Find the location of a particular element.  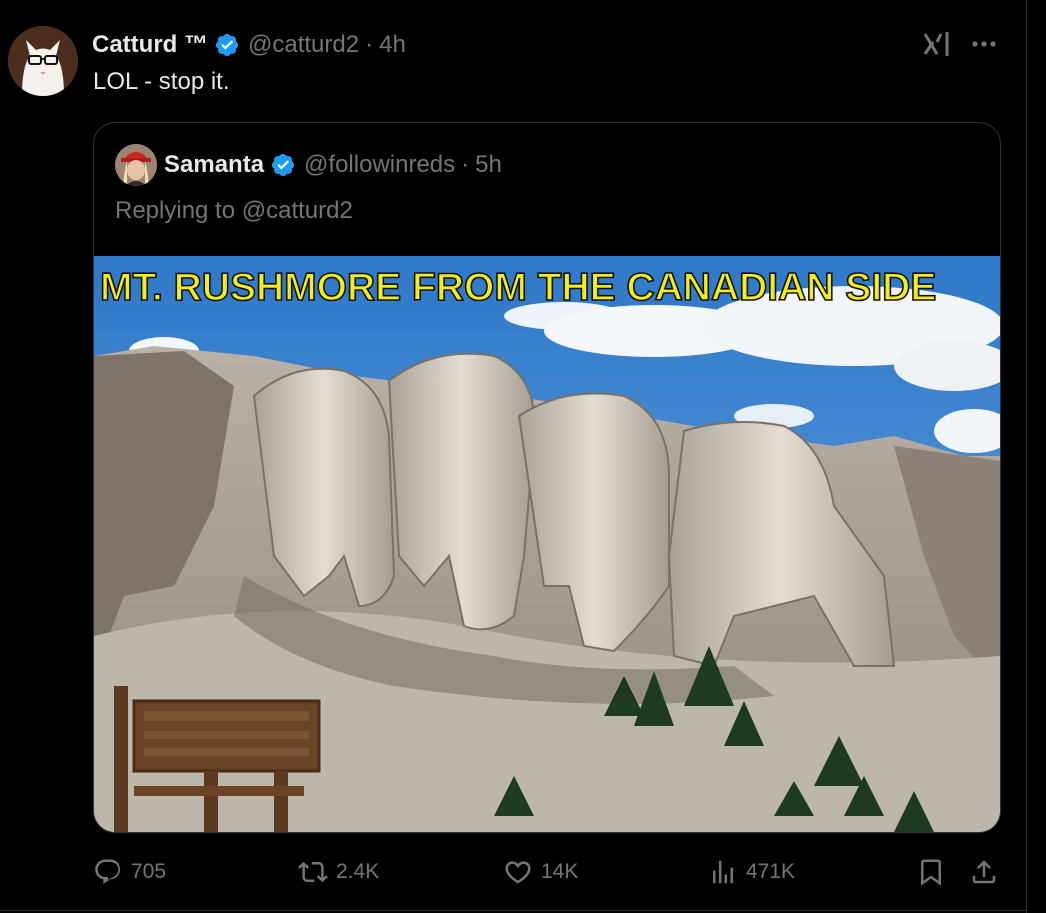

repost-button: 2.4K is located at coordinates (338, 872).